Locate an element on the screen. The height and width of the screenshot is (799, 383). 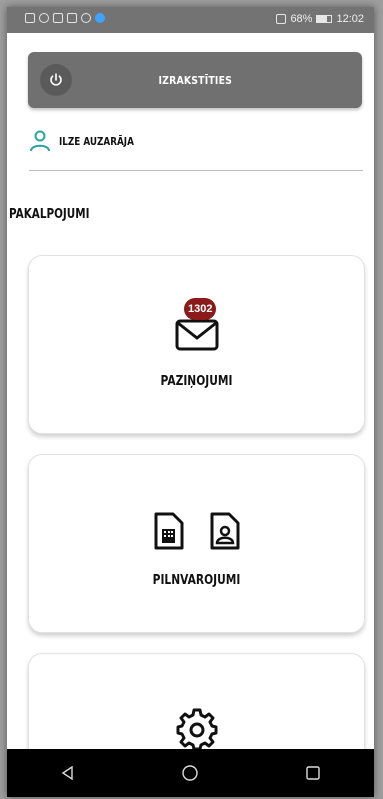
logout-button: IZRAKSTĪTIES is located at coordinates (195, 80).